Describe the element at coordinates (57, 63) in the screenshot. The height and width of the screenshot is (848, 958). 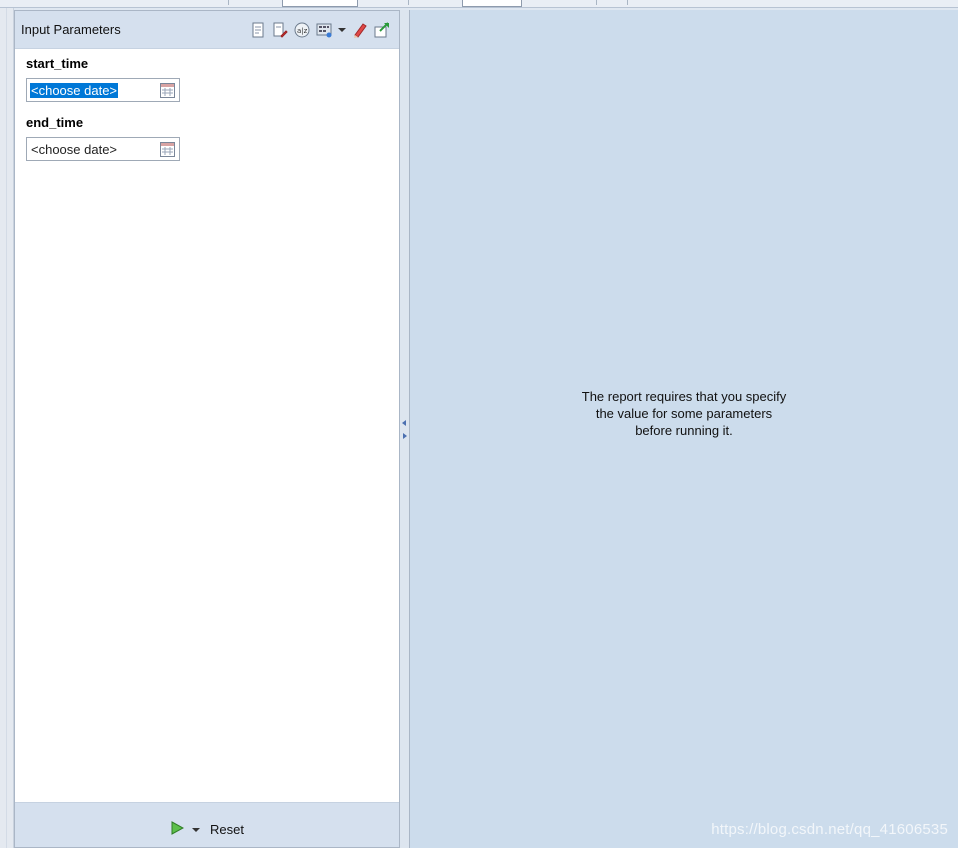
I see `start-time-label: start_time` at that location.